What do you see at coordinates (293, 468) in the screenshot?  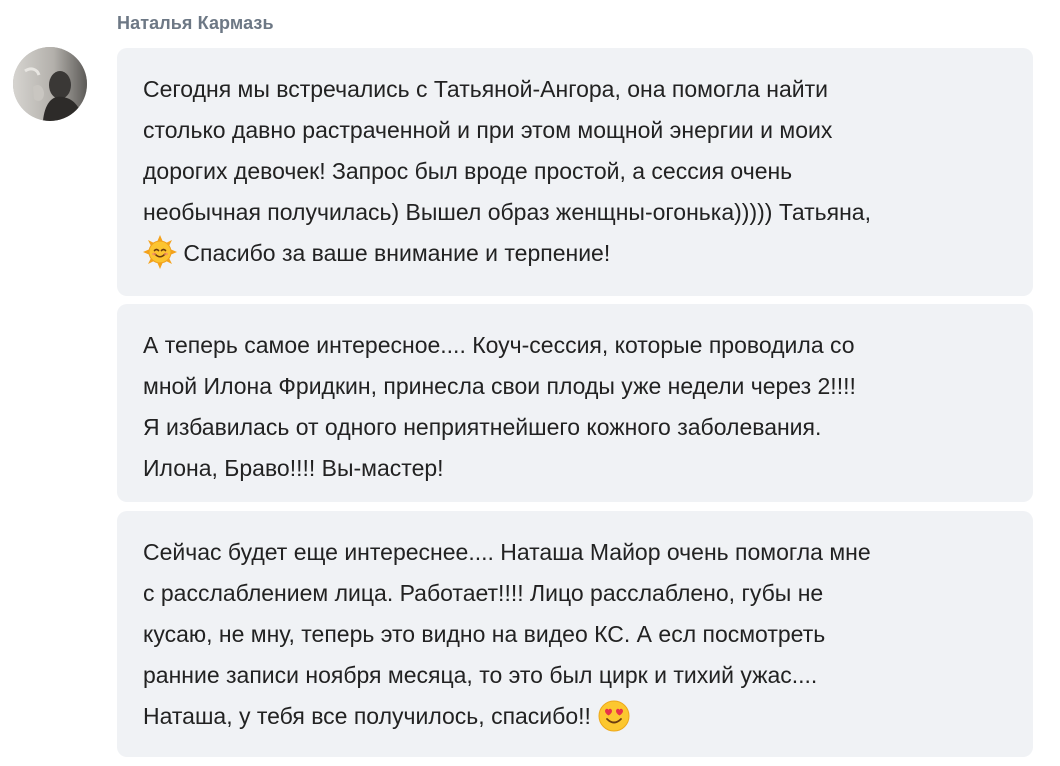 I see `message-line: Илона, Браво!!!! Вы-мастер!` at bounding box center [293, 468].